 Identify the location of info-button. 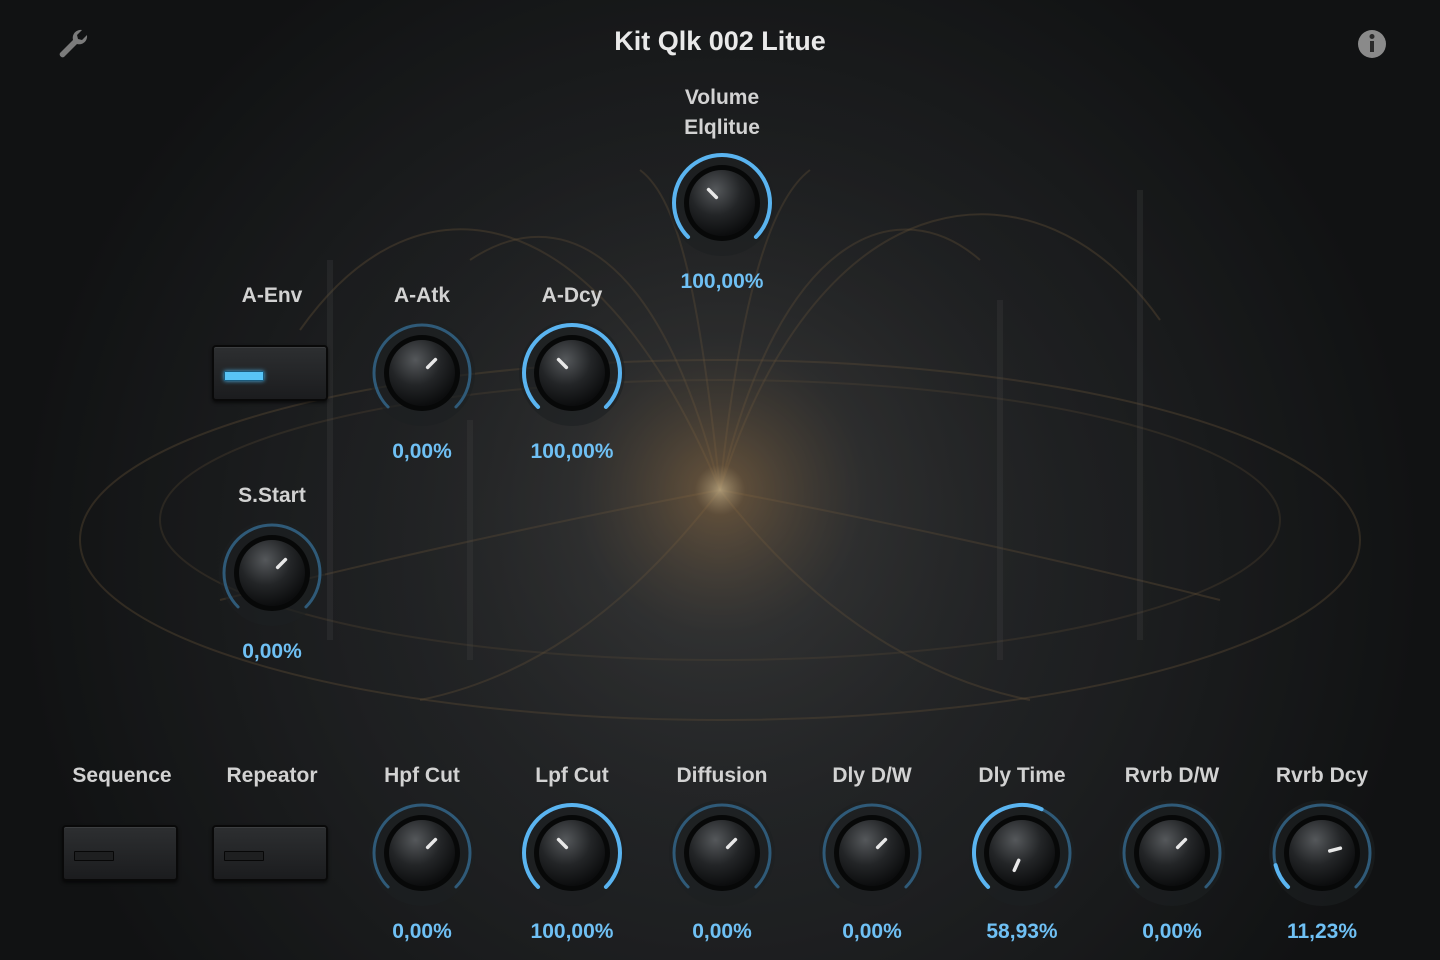
(1372, 44).